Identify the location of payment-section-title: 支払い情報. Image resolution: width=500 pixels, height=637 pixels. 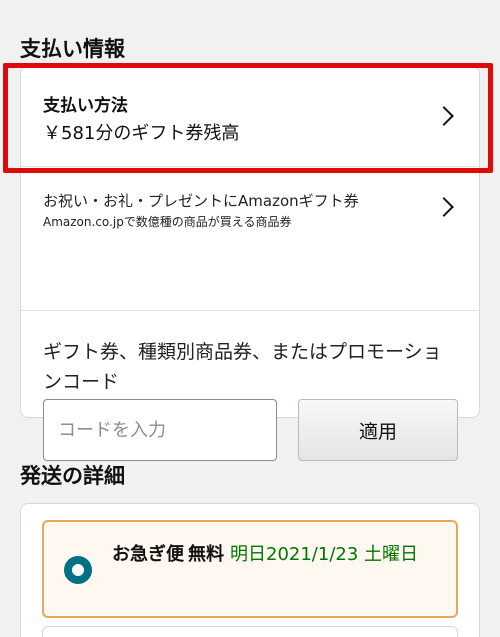
(72, 49).